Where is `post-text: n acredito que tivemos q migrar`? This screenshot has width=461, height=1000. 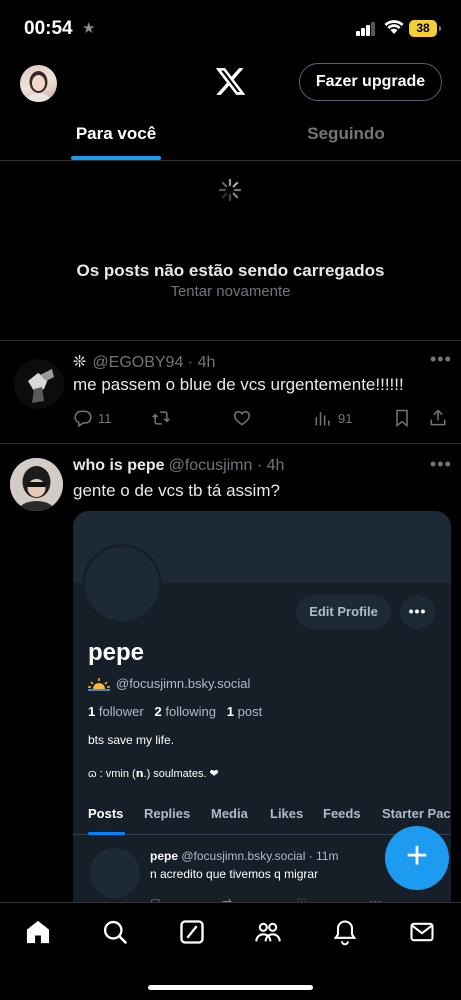
post-text: n acredito que tivemos q migrar is located at coordinates (234, 874).